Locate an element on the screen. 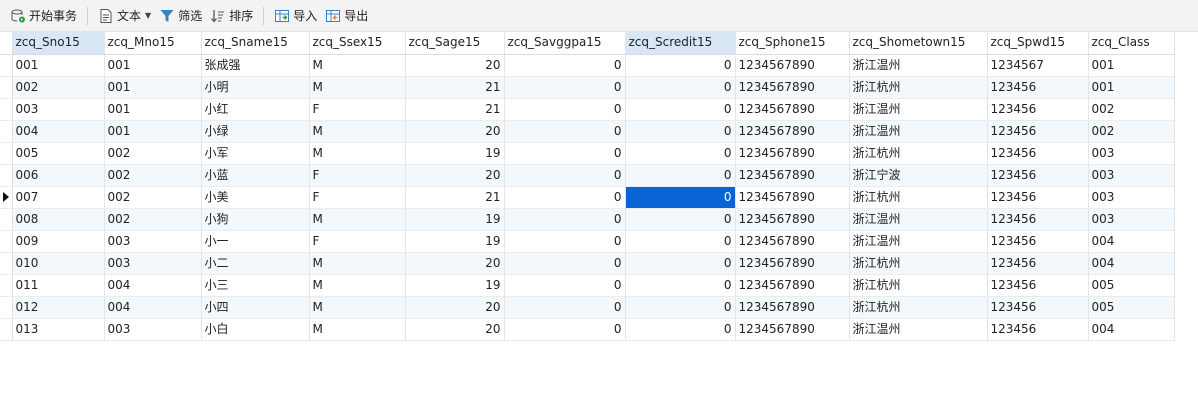 The height and width of the screenshot is (420, 1198). table-cell: 小军 is located at coordinates (255, 153).